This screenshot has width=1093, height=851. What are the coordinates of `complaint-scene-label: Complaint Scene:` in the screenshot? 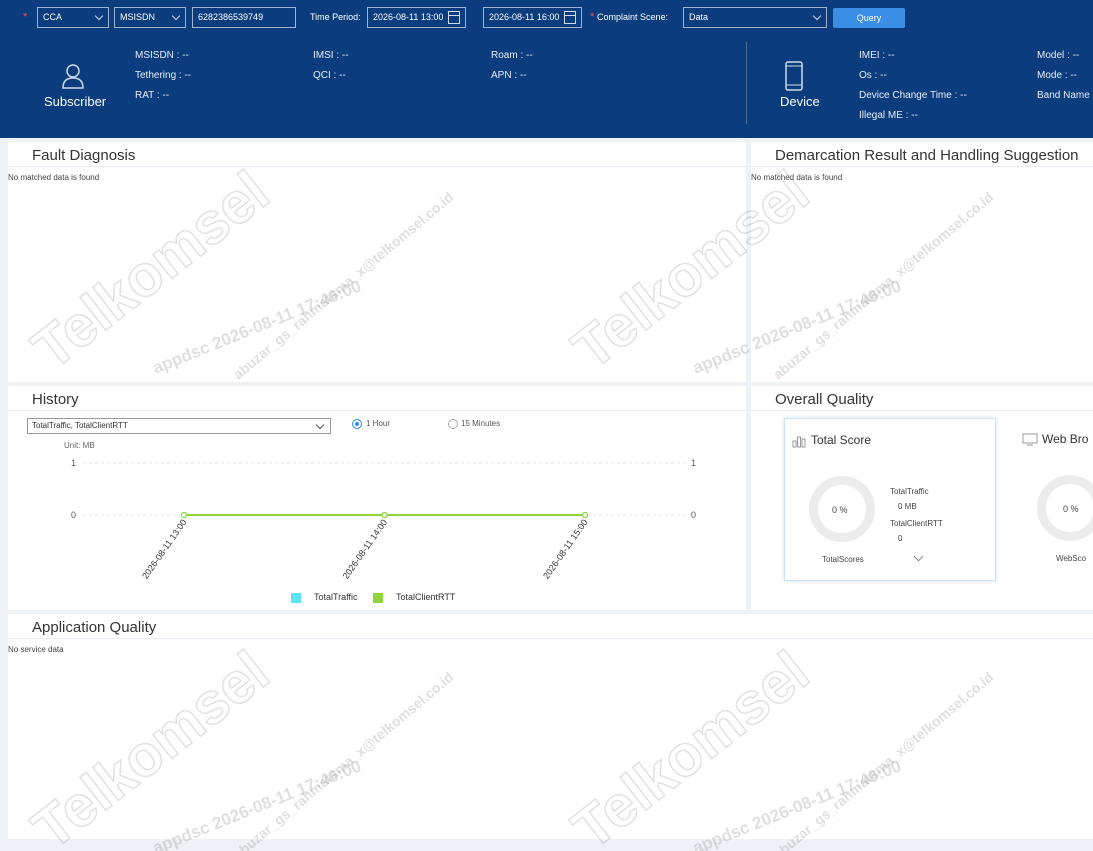 It's located at (633, 17).